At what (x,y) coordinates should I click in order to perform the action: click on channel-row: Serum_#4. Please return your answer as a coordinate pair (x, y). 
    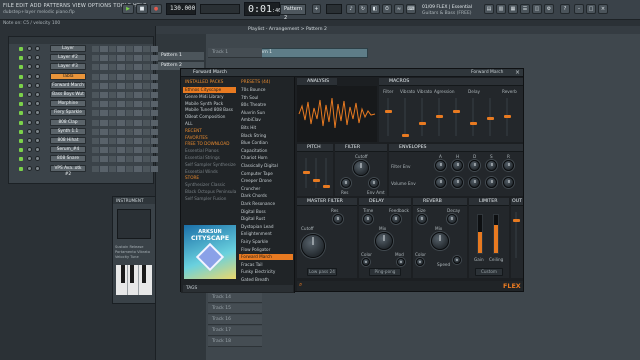
    Looking at the image, I should click on (87, 150).